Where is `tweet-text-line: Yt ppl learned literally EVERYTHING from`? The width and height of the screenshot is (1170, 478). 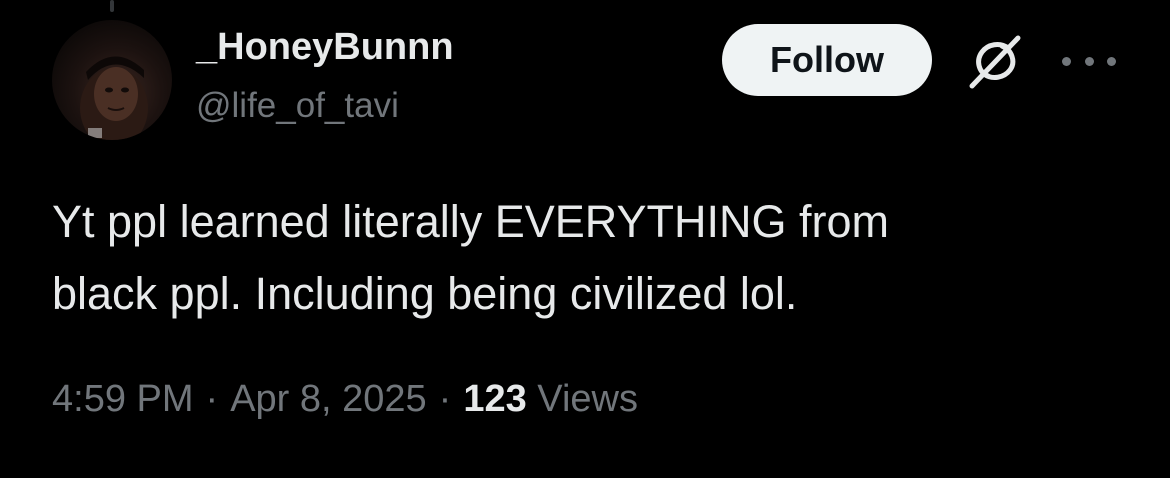 tweet-text-line: Yt ppl learned literally EVERYTHING from is located at coordinates (470, 221).